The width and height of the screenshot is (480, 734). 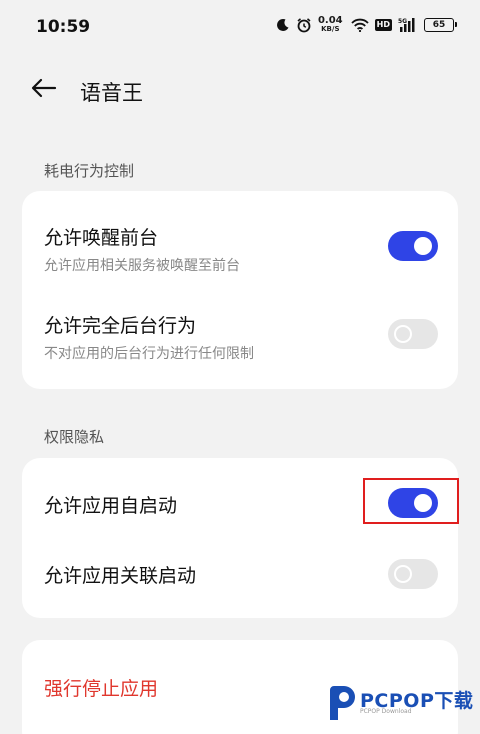 What do you see at coordinates (411, 501) in the screenshot?
I see `highlight-annotation-box` at bounding box center [411, 501].